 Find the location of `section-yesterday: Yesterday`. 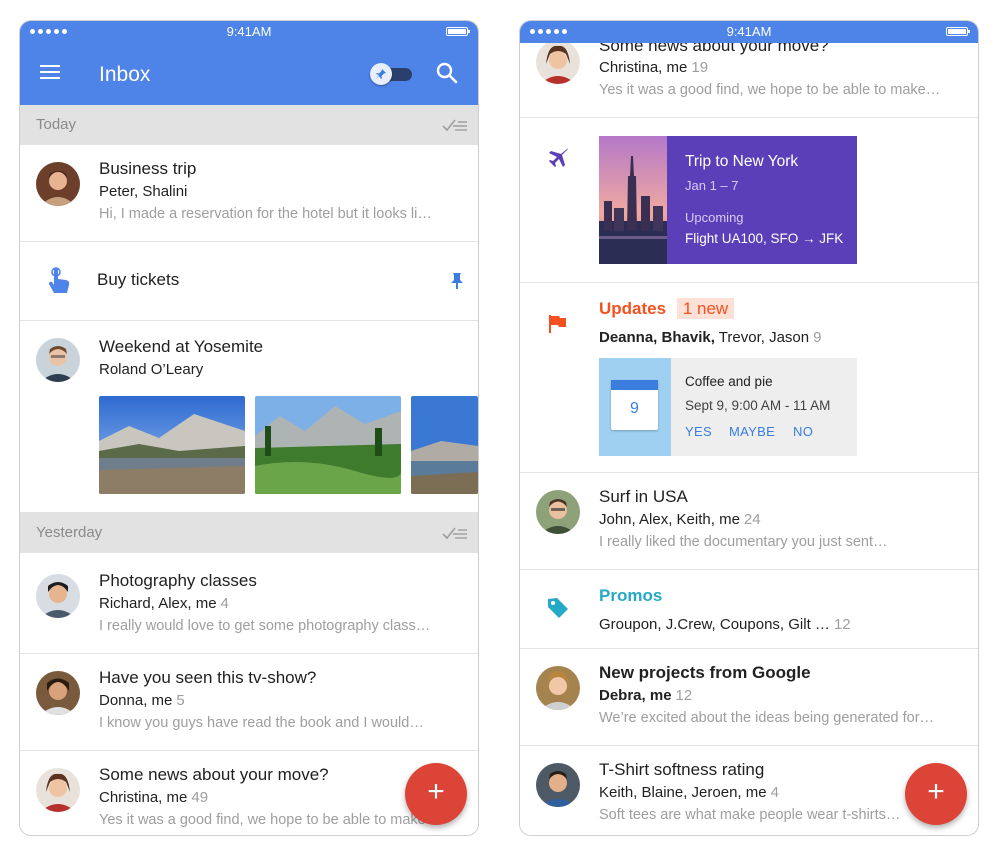

section-yesterday: Yesterday is located at coordinates (249, 533).